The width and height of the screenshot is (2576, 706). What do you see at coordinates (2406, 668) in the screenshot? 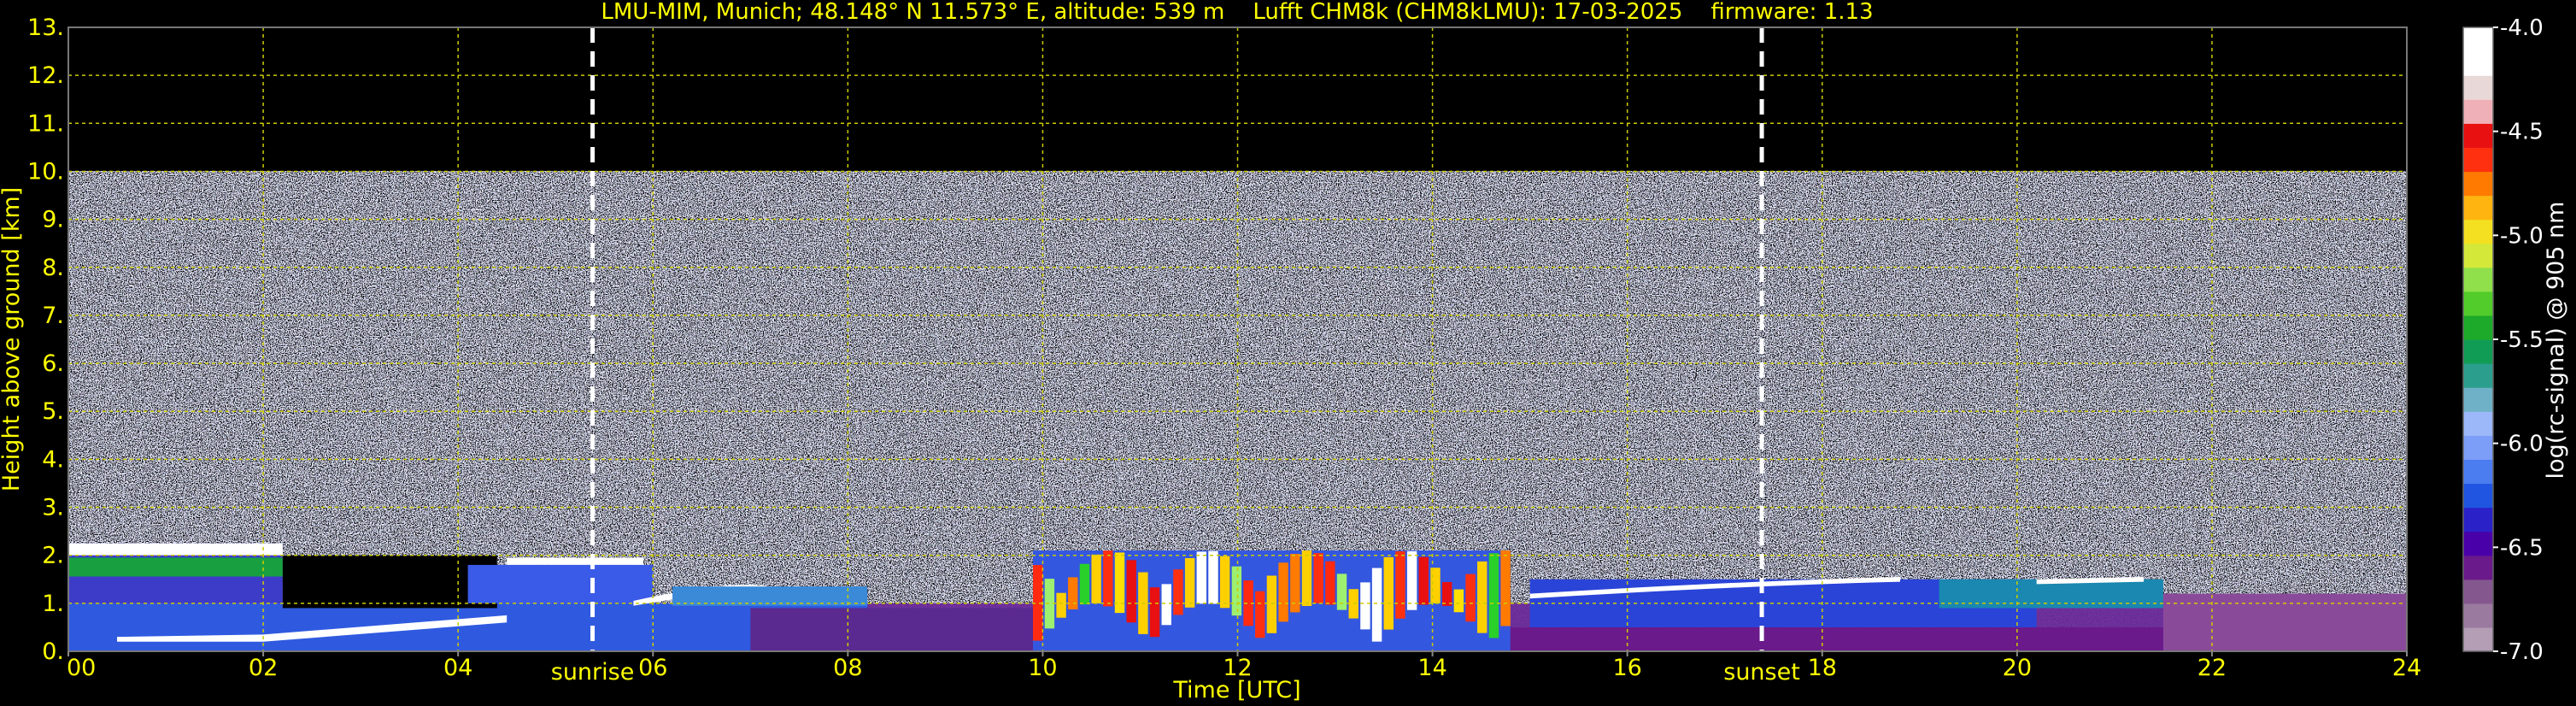
I see `x-tick-label: 24` at bounding box center [2406, 668].